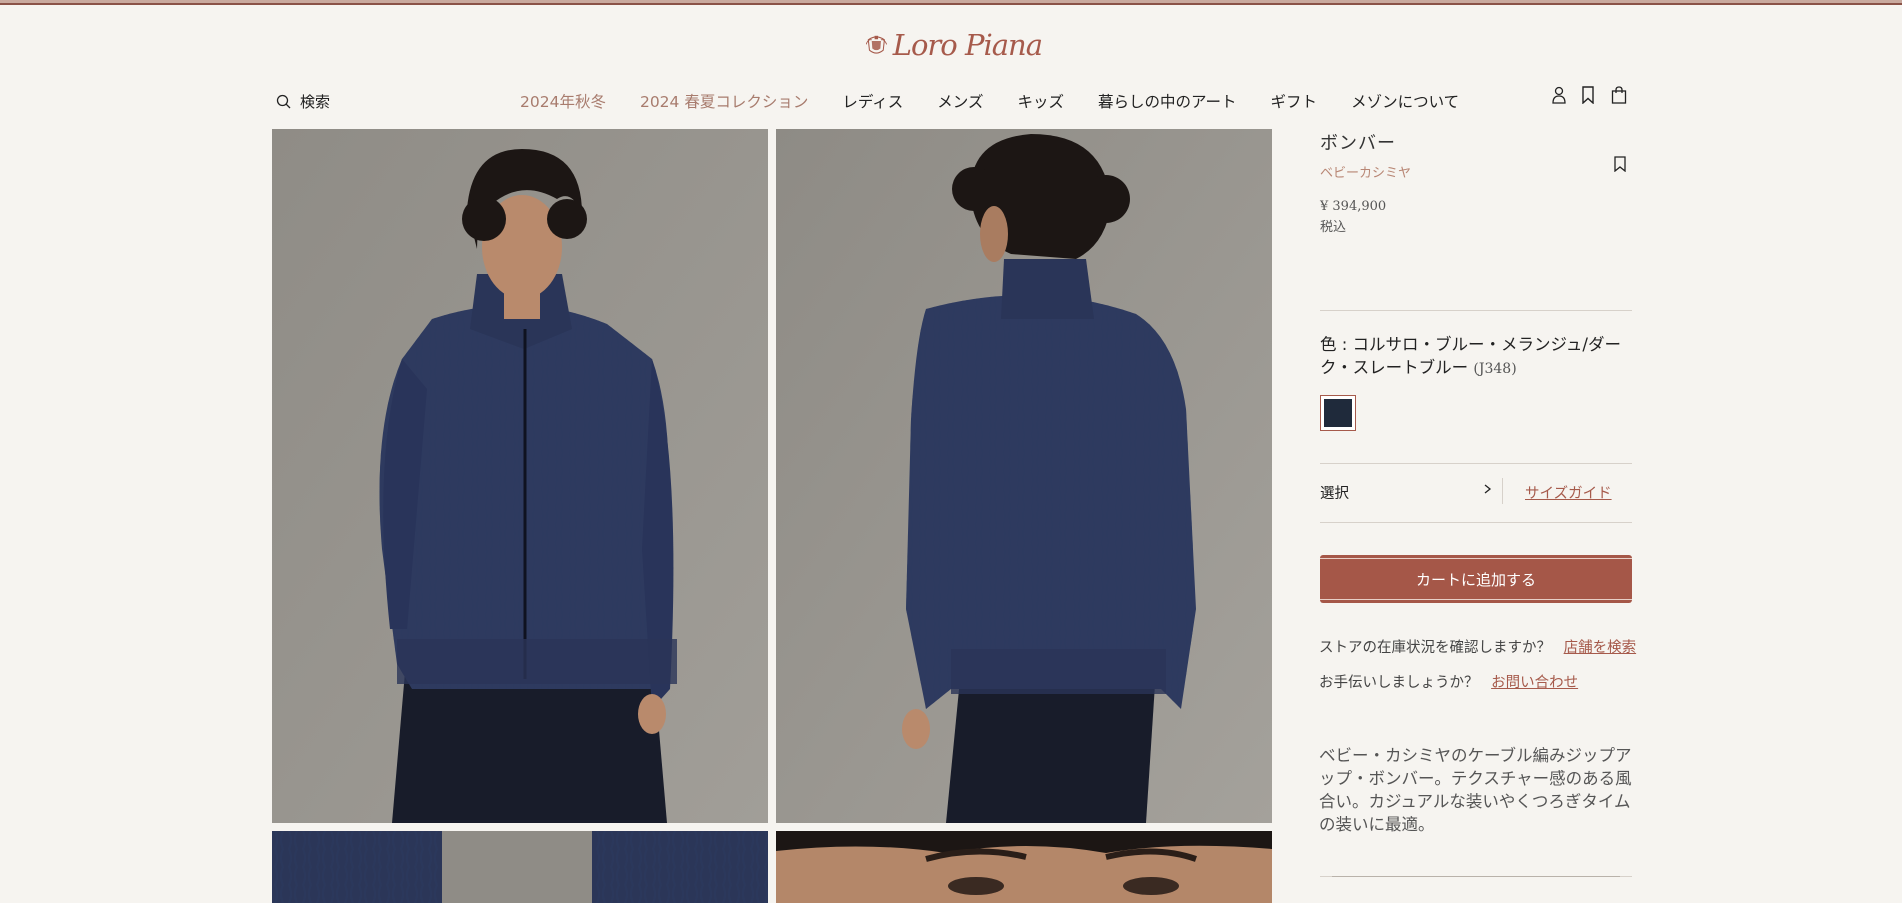 Image resolution: width=1902 pixels, height=903 pixels. I want to click on color-code: (J348), so click(1495, 369).